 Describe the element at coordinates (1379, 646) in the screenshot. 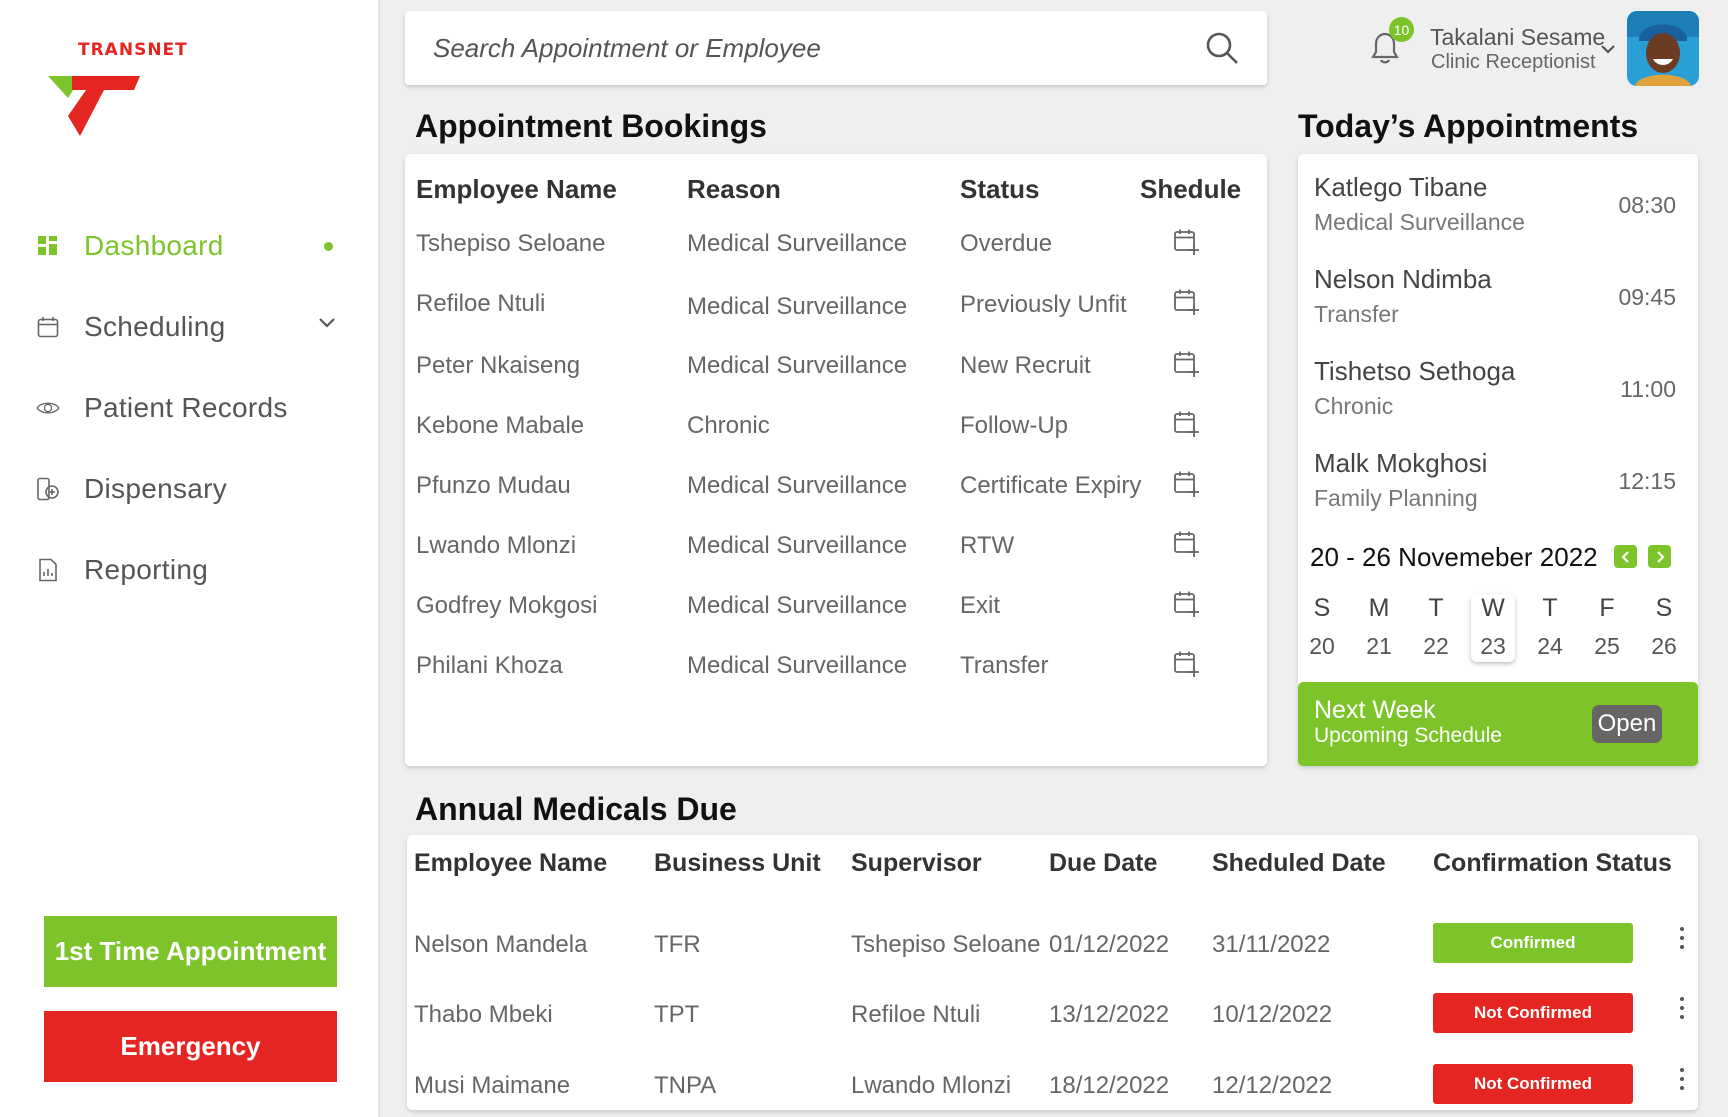

I see `day-number: 21` at that location.